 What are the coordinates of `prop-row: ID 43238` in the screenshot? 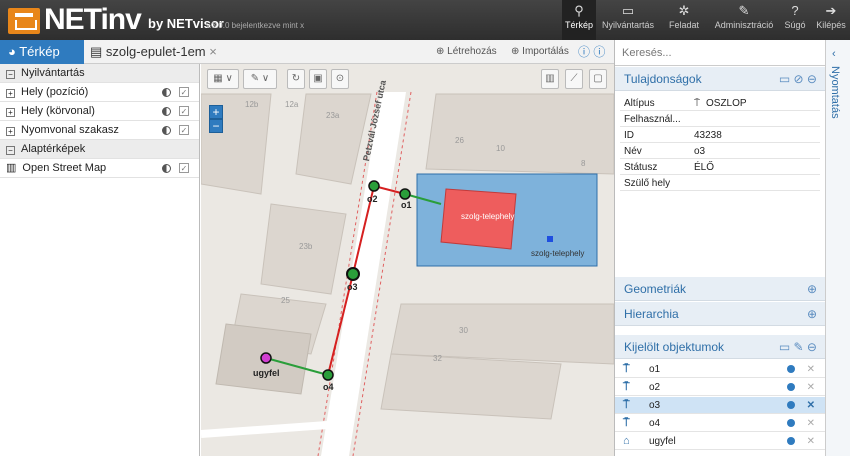 It's located at (720, 135).